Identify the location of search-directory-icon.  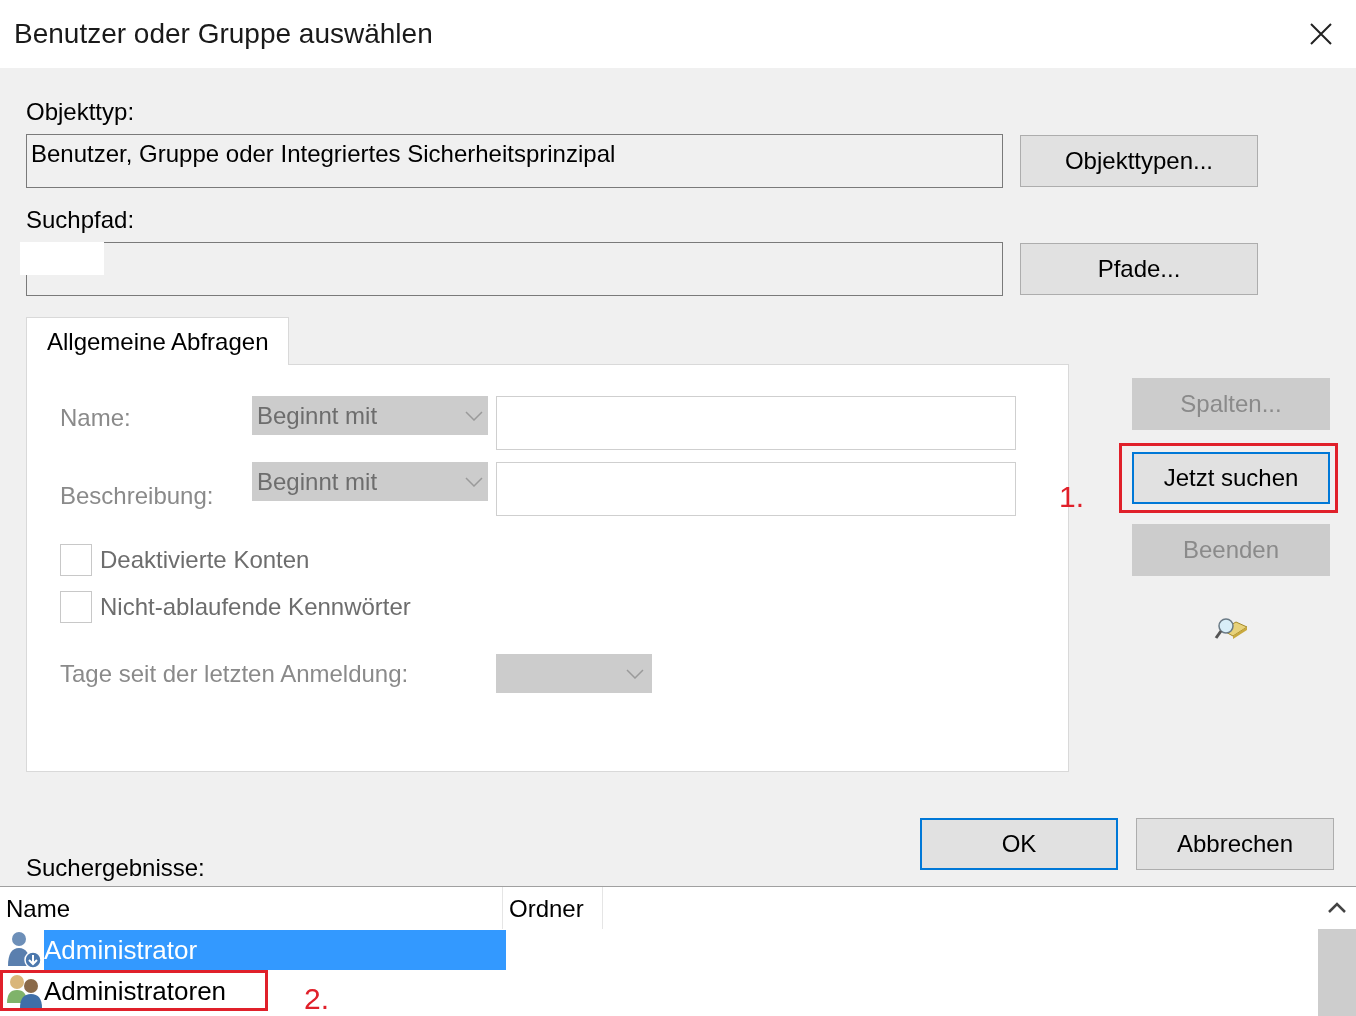
(1231, 629).